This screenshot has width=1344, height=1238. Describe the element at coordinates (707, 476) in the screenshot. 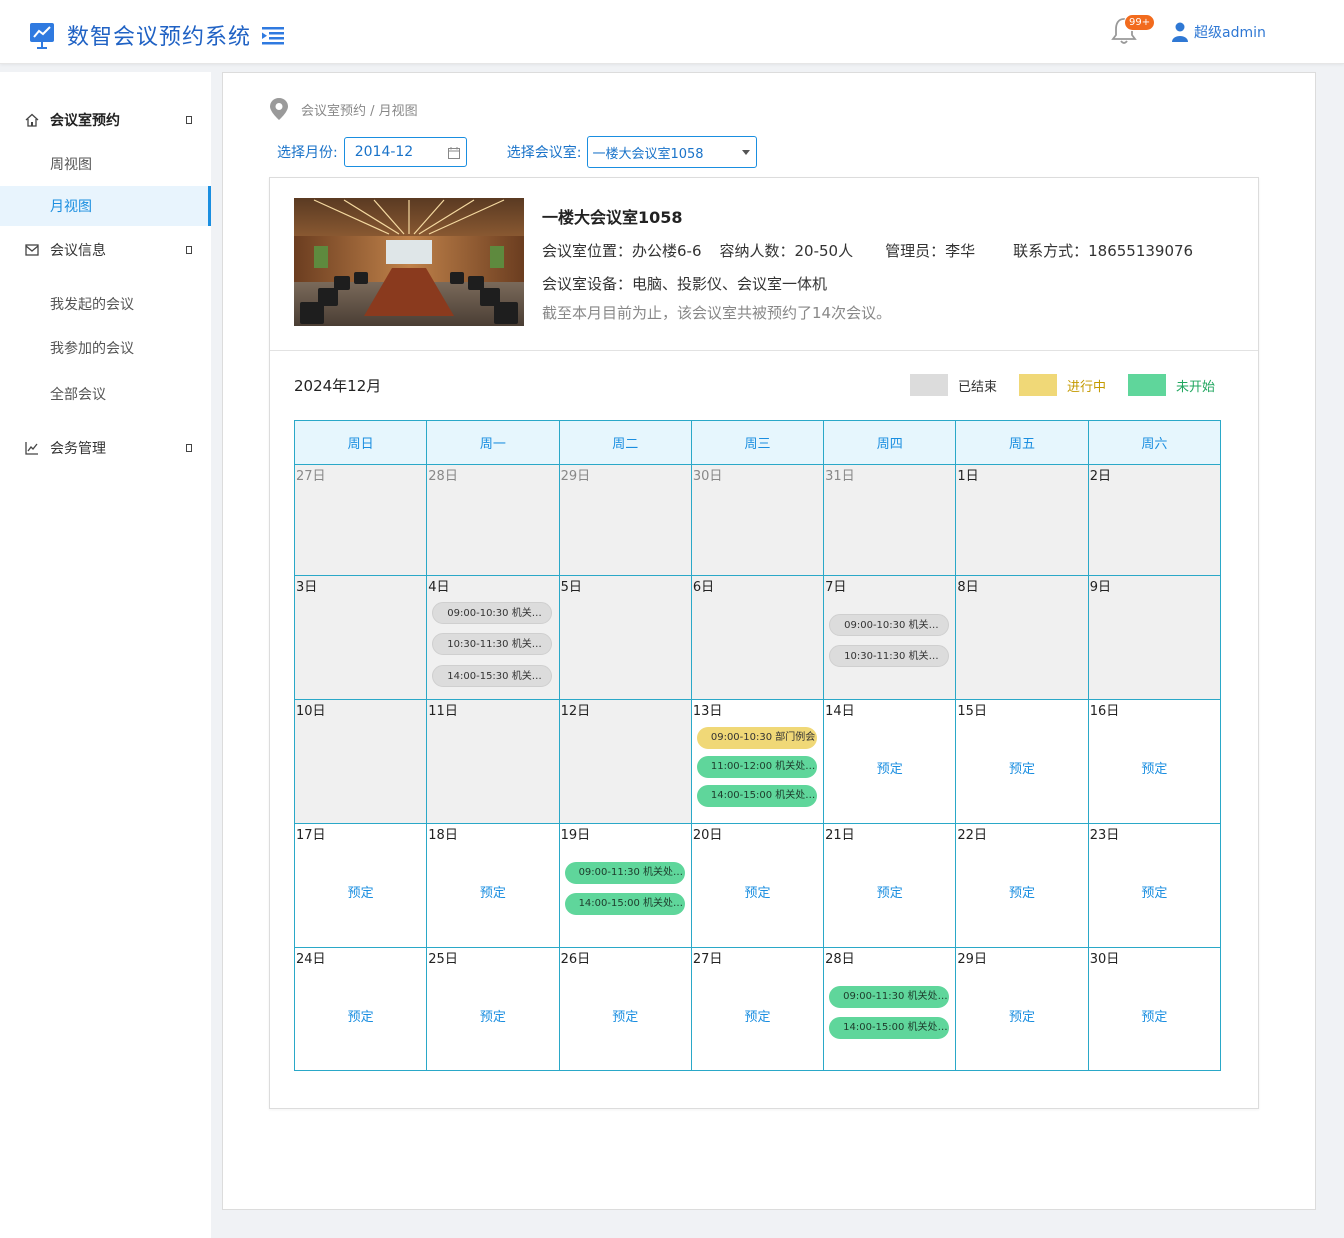

I see `day-number: 30日` at that location.